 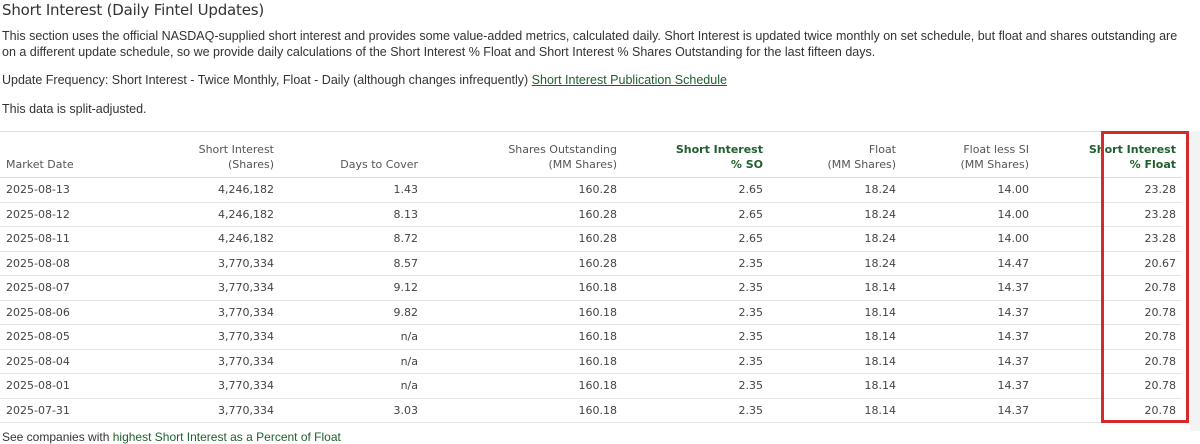 What do you see at coordinates (40, 190) in the screenshot?
I see `cell-market-date: 2025-08-13` at bounding box center [40, 190].